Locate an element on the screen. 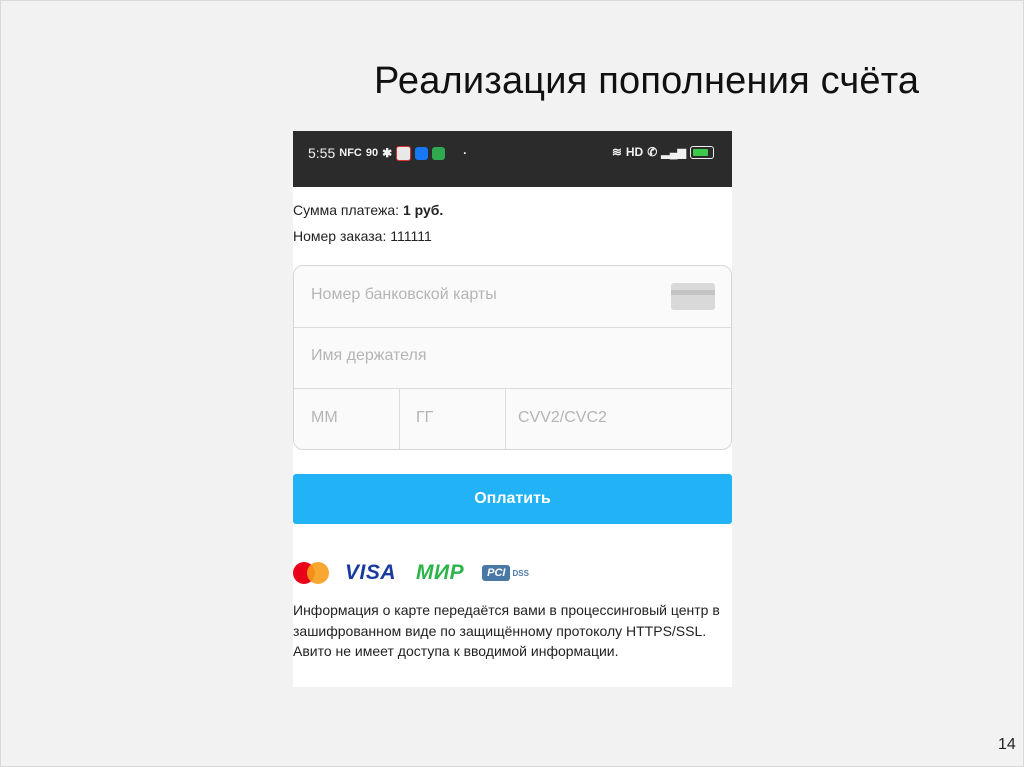 This screenshot has height=767, width=1024. order-number: Номер заказа: 111111 is located at coordinates (362, 236).